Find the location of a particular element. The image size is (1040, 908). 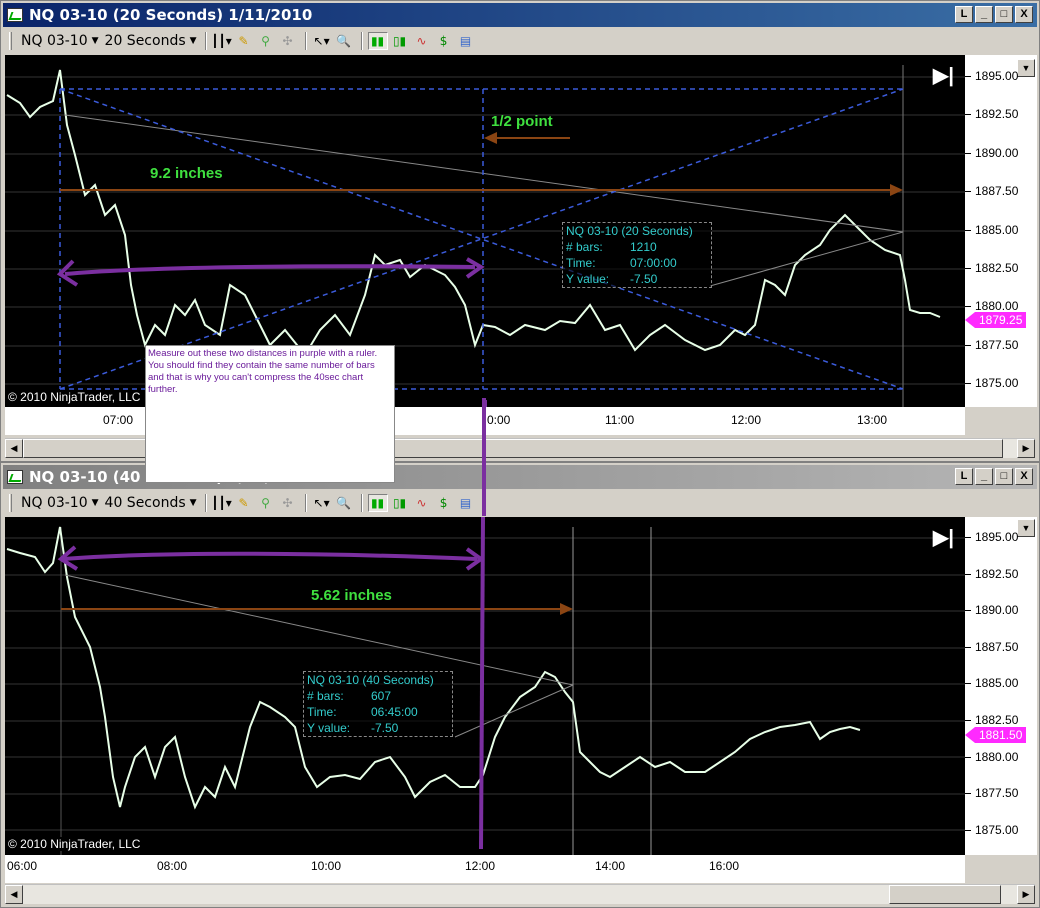

time-label: 12:00 is located at coordinates (746, 420).